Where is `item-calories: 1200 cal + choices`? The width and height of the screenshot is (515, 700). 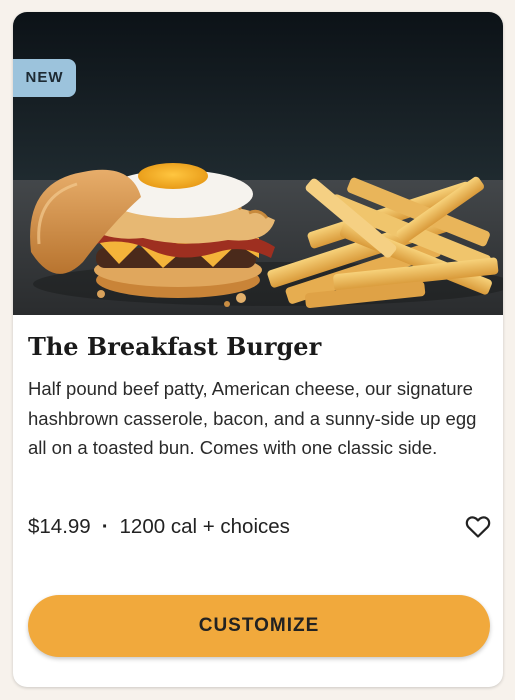
item-calories: 1200 cal + choices is located at coordinates (204, 526).